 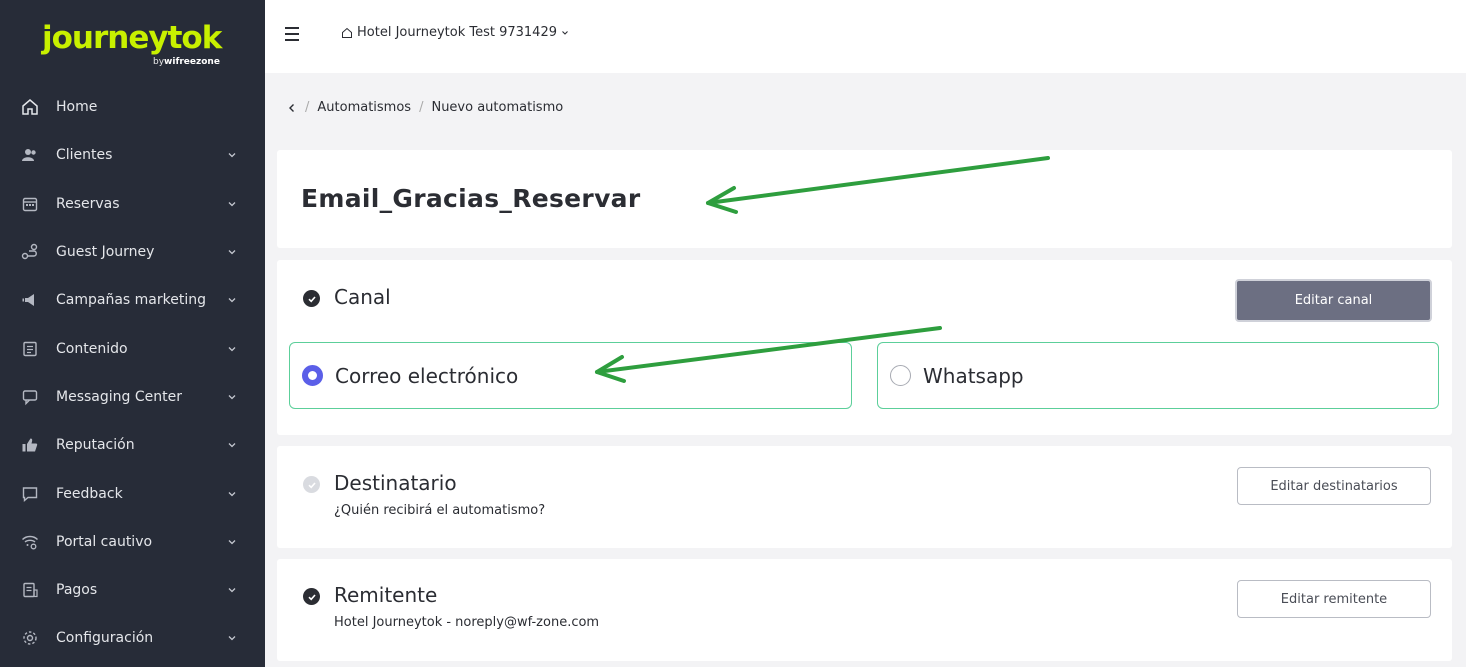 What do you see at coordinates (30, 204) in the screenshot?
I see `calendar-icon` at bounding box center [30, 204].